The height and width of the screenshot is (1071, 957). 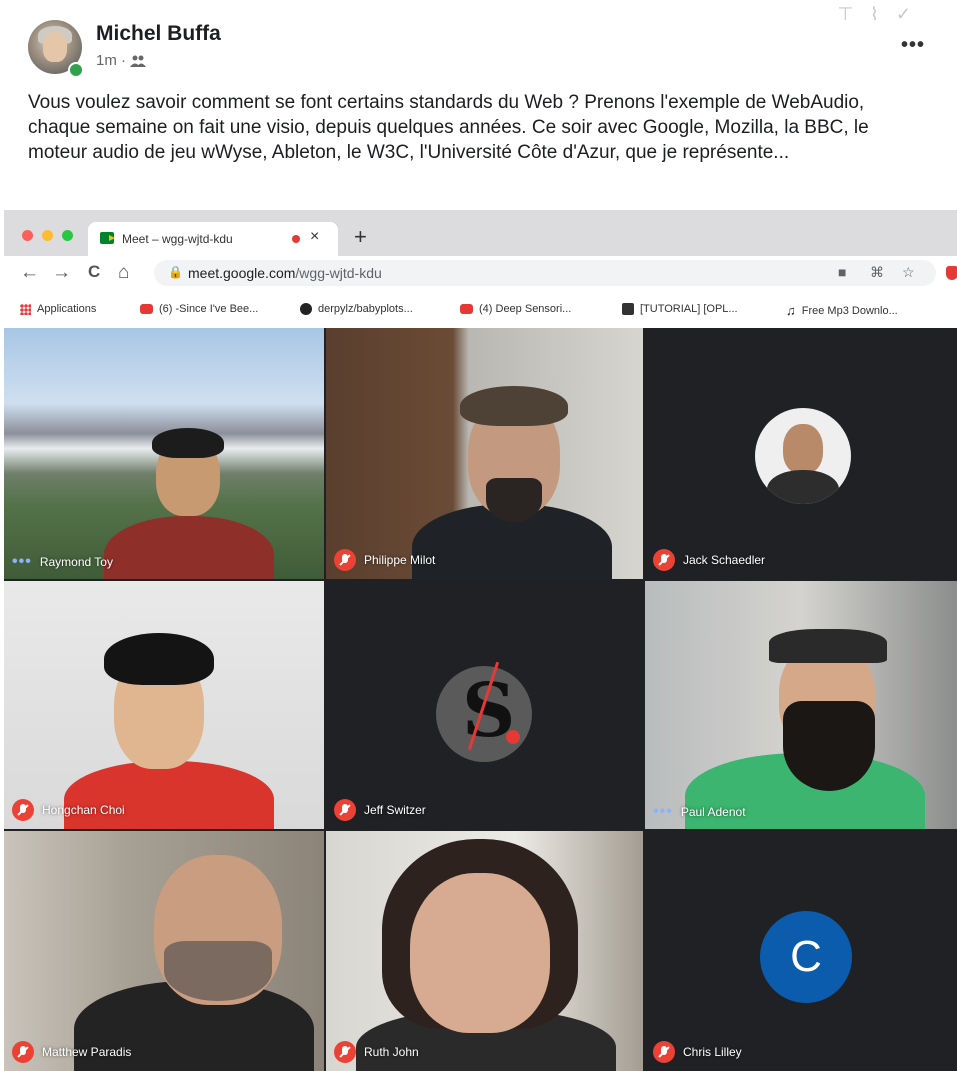 I want to click on browser-tab-meet: Meet – wgg-wjtd-kdu ×, so click(x=213, y=239).